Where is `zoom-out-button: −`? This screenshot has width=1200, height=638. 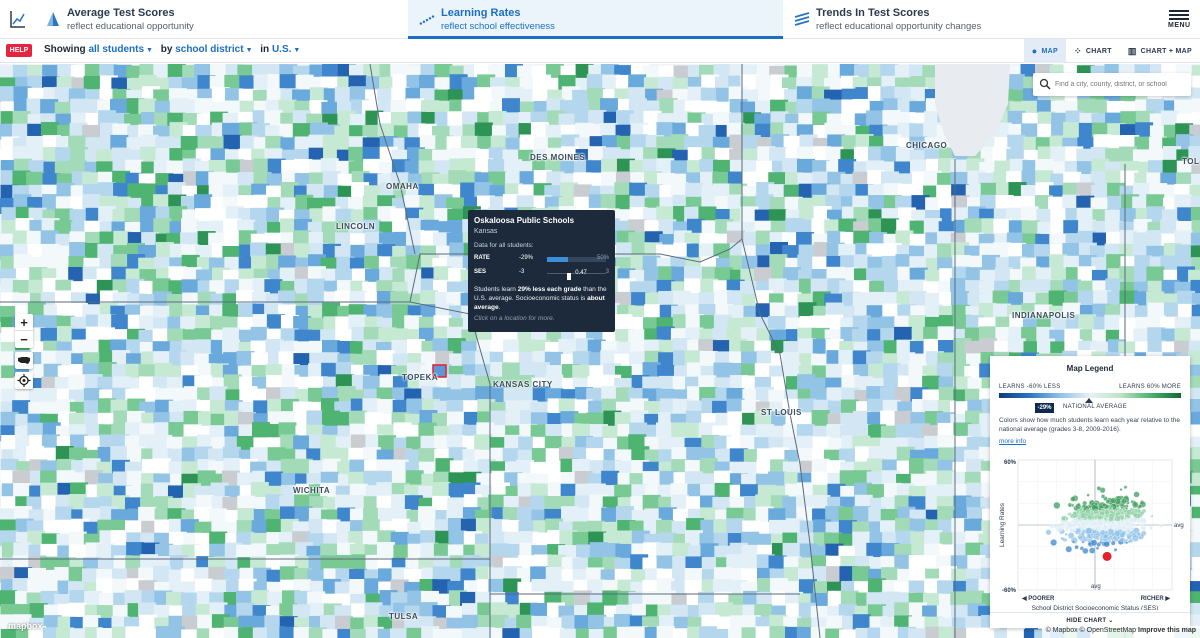
zoom-out-button: − is located at coordinates (24, 339).